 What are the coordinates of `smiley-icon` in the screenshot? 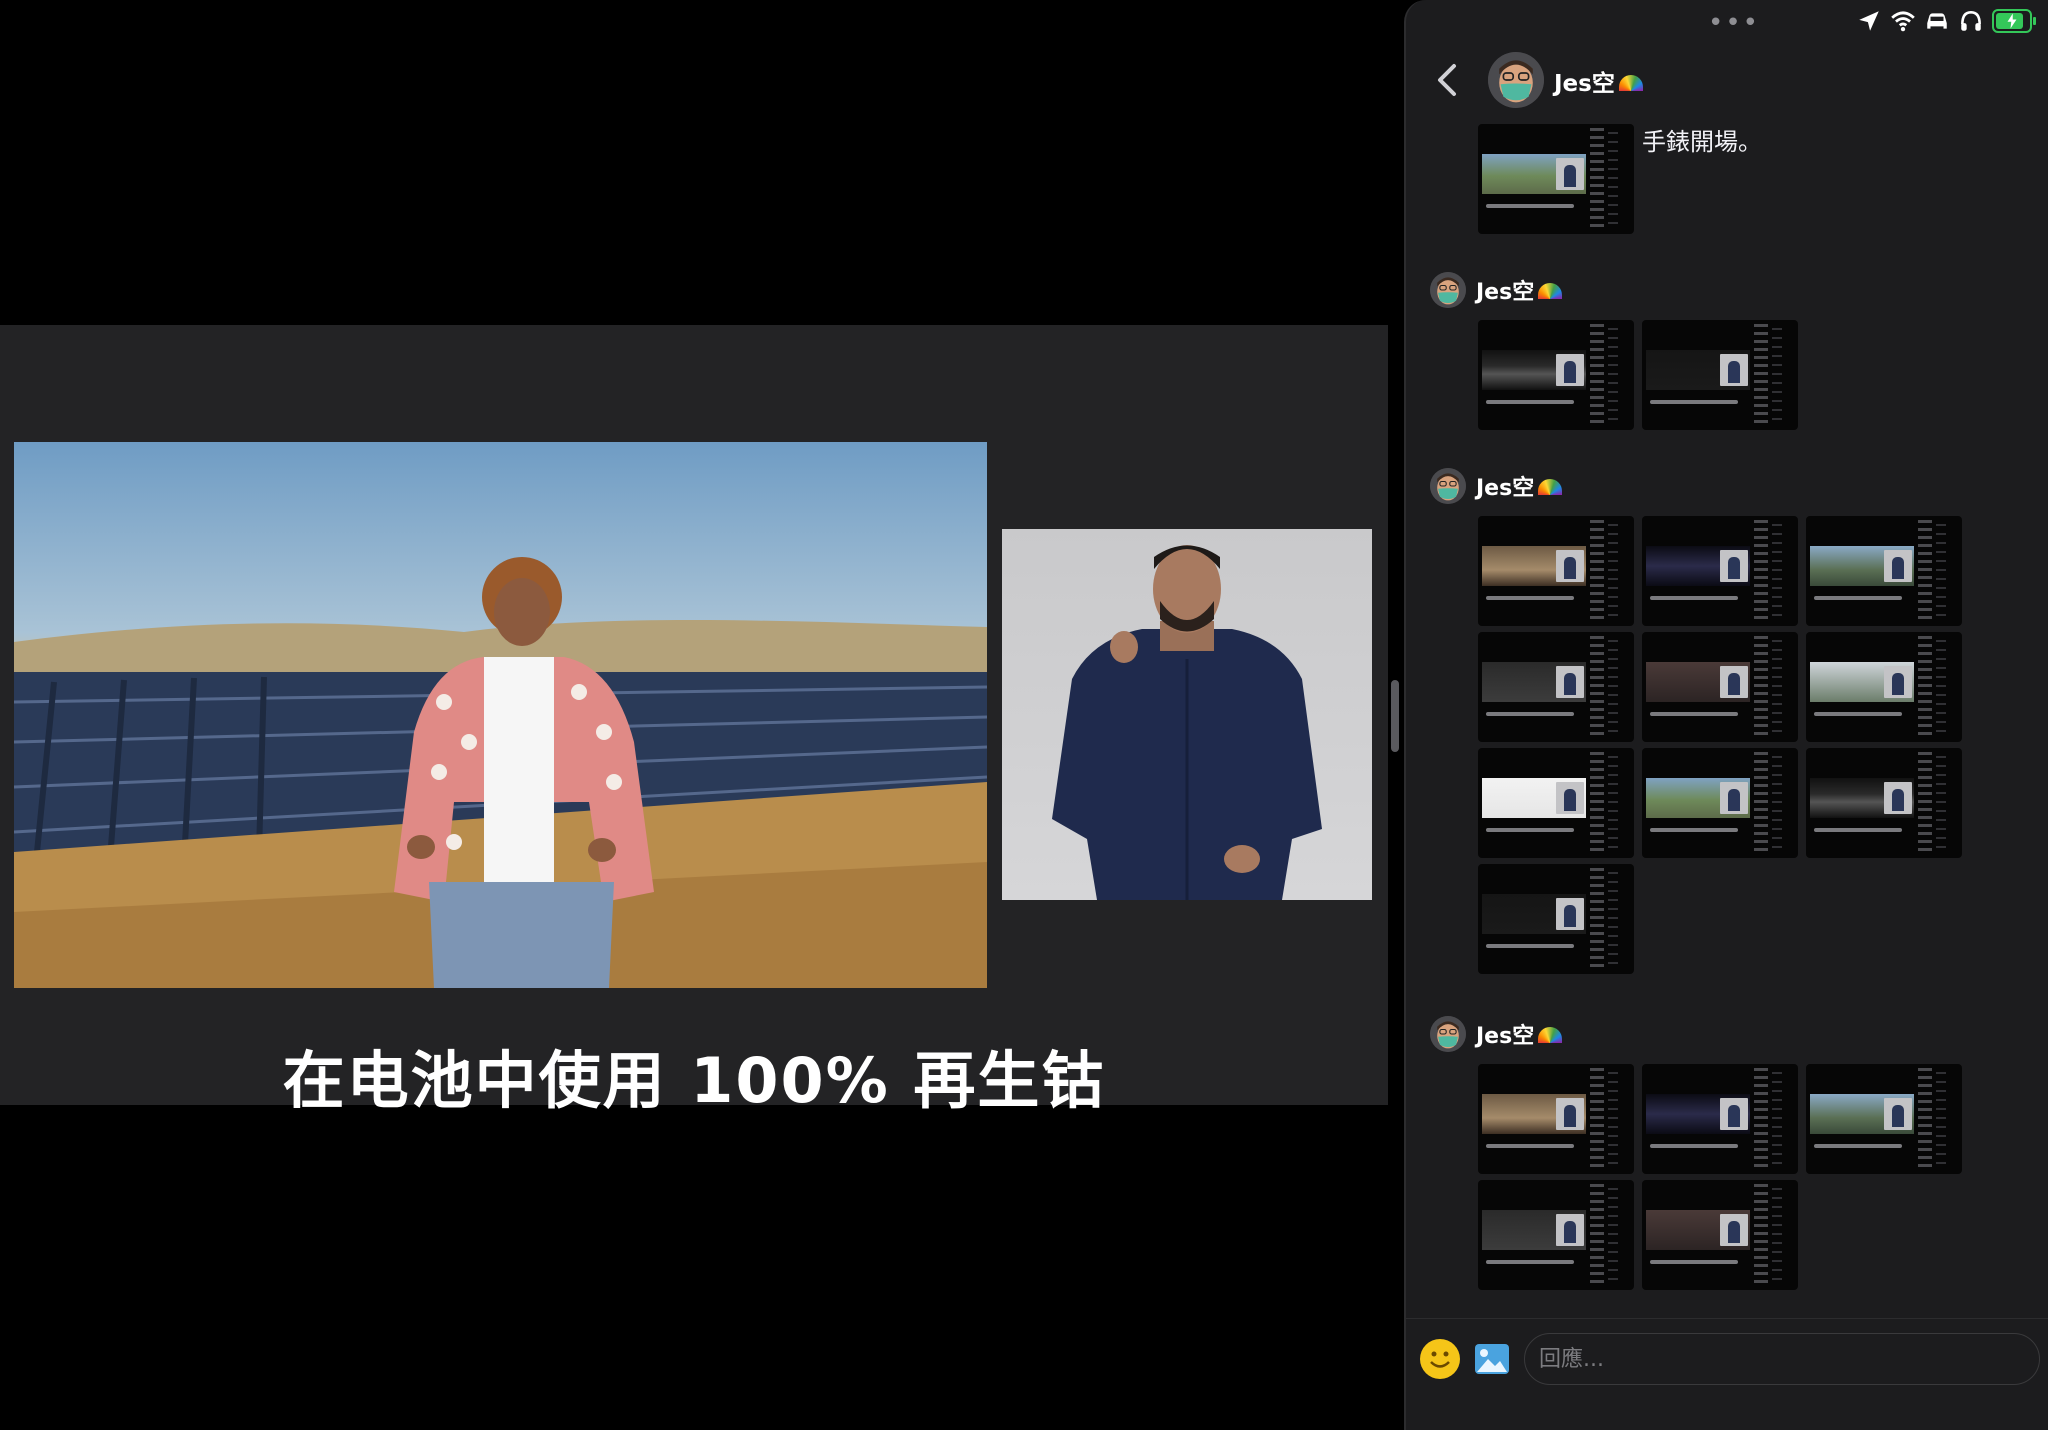 It's located at (1440, 1359).